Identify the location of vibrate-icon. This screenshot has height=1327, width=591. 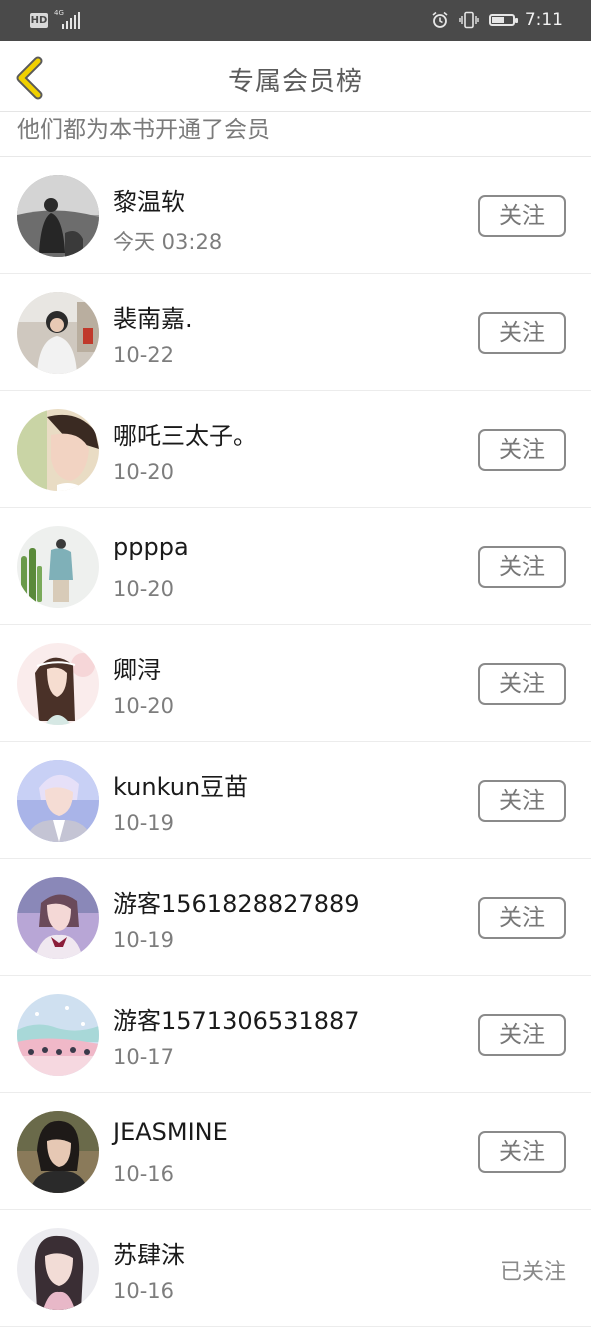
(469, 20).